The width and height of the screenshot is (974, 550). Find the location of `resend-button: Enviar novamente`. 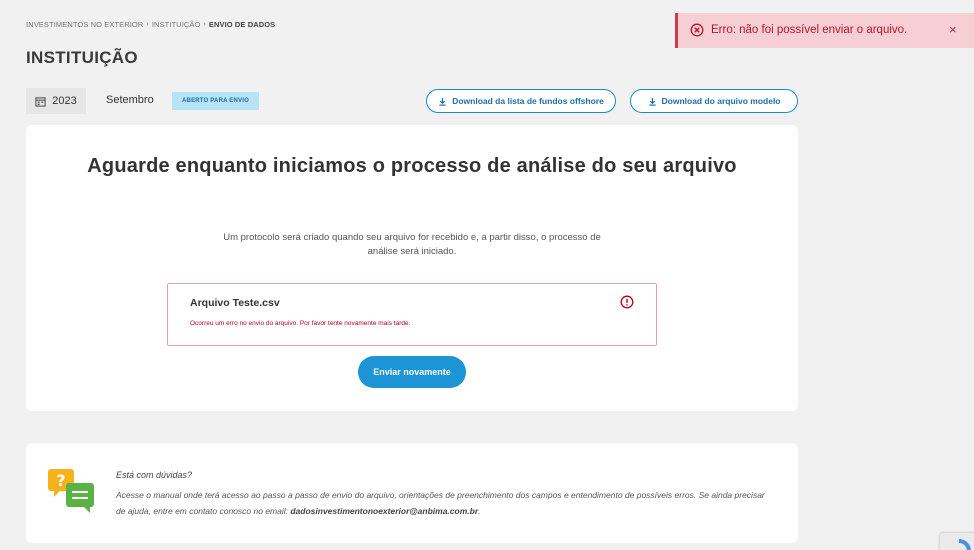

resend-button: Enviar novamente is located at coordinates (412, 372).